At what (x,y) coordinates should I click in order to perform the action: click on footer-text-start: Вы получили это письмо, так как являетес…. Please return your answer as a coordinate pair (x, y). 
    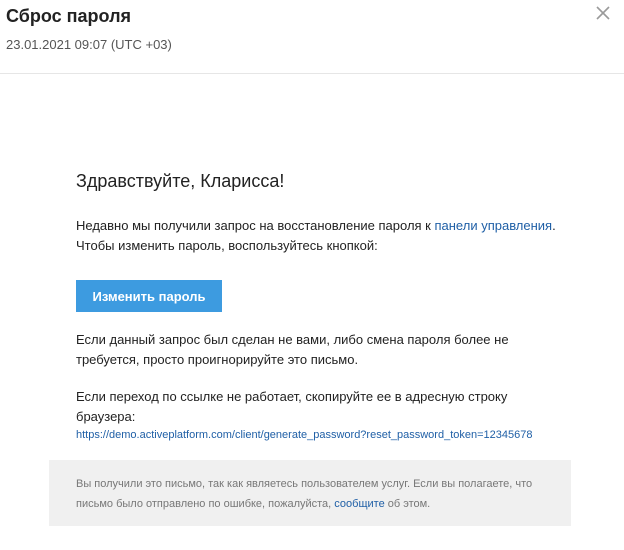
    Looking at the image, I should click on (304, 494).